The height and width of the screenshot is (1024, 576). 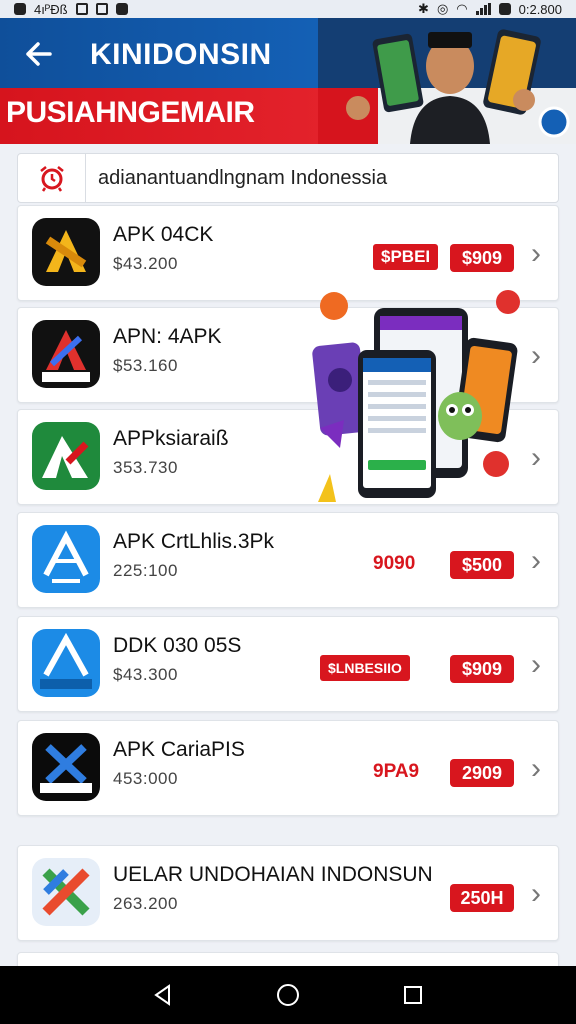 What do you see at coordinates (145, 365) in the screenshot?
I see `app-size: $53.160` at bounding box center [145, 365].